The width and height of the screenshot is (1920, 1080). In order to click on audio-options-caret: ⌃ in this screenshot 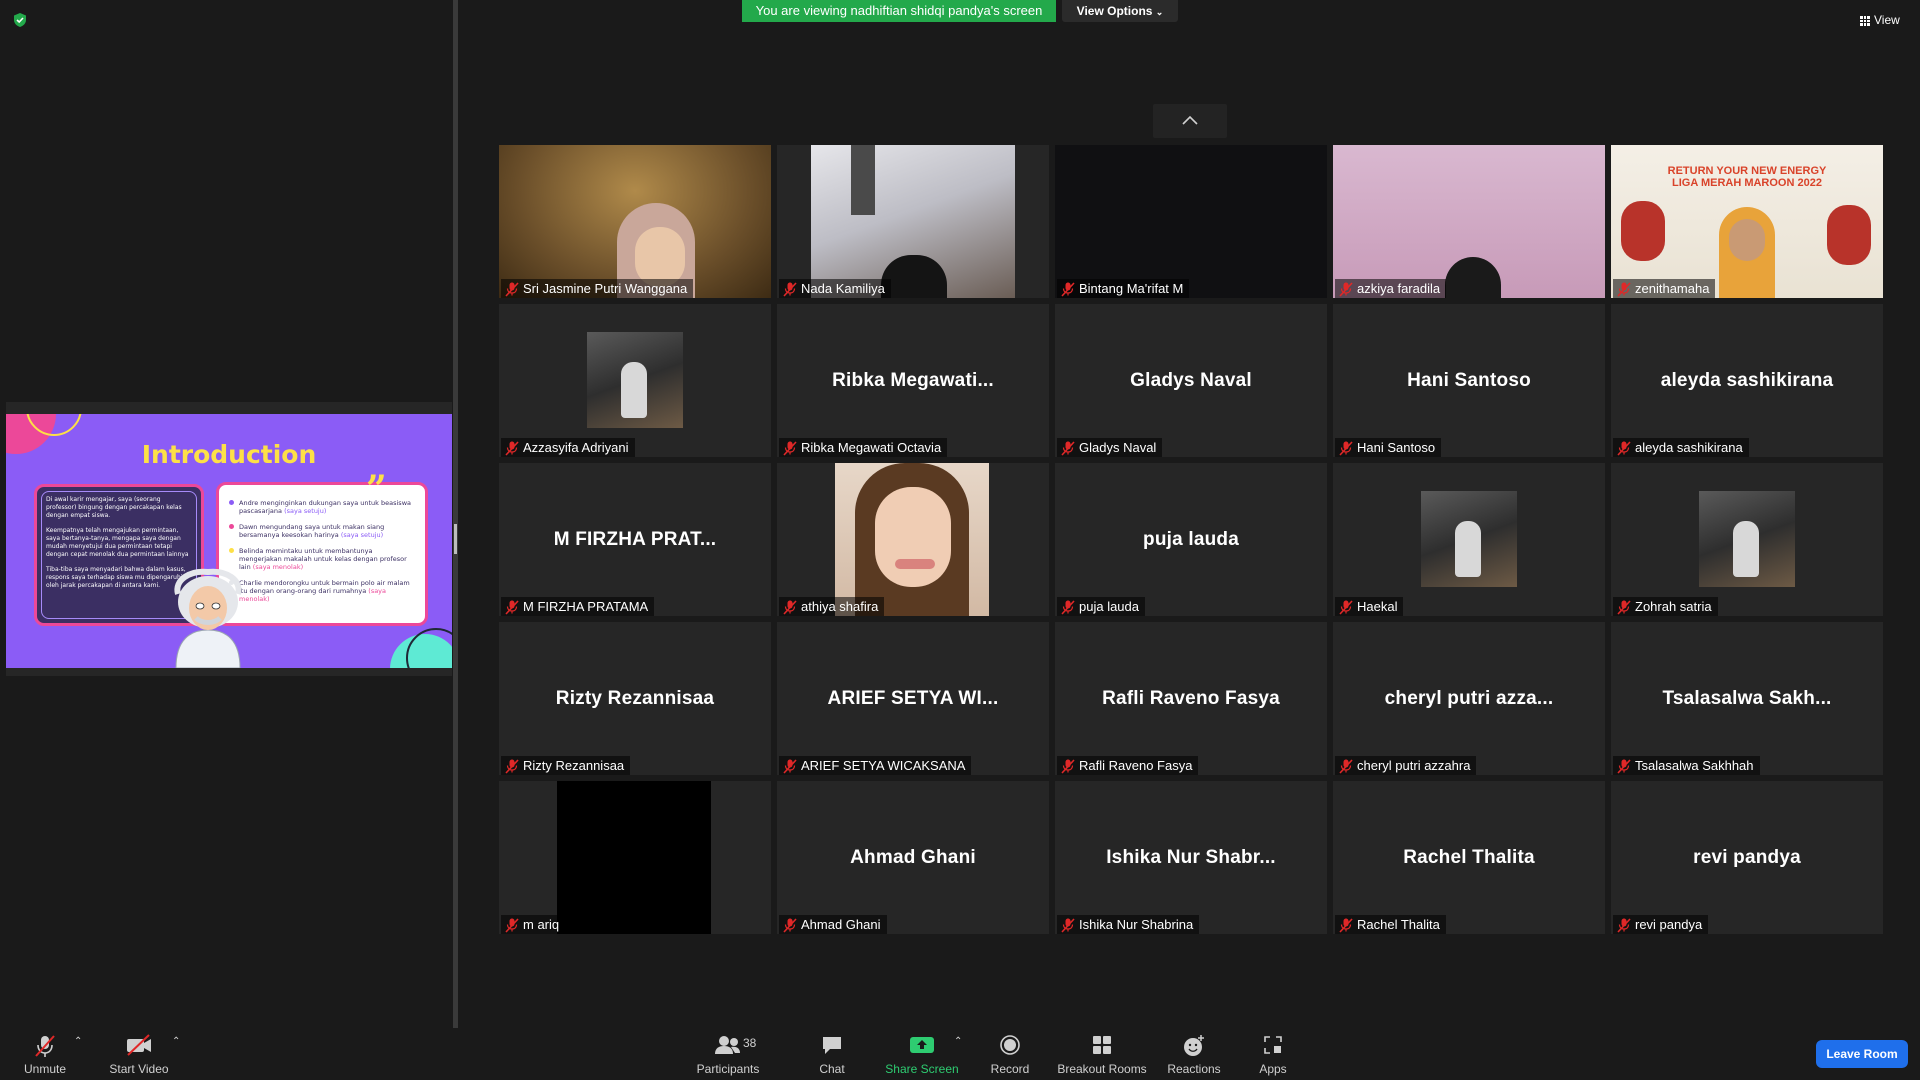, I will do `click(79, 1054)`.